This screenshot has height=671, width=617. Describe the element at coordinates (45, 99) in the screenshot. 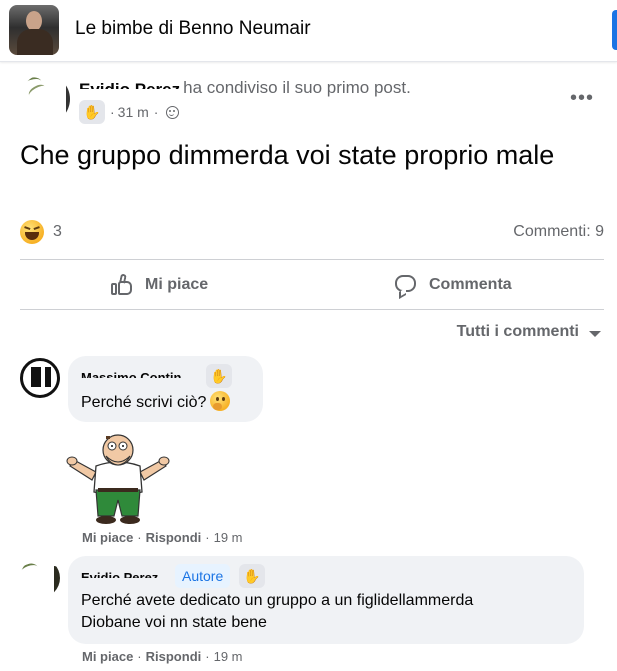

I see `post-author-avatar` at that location.